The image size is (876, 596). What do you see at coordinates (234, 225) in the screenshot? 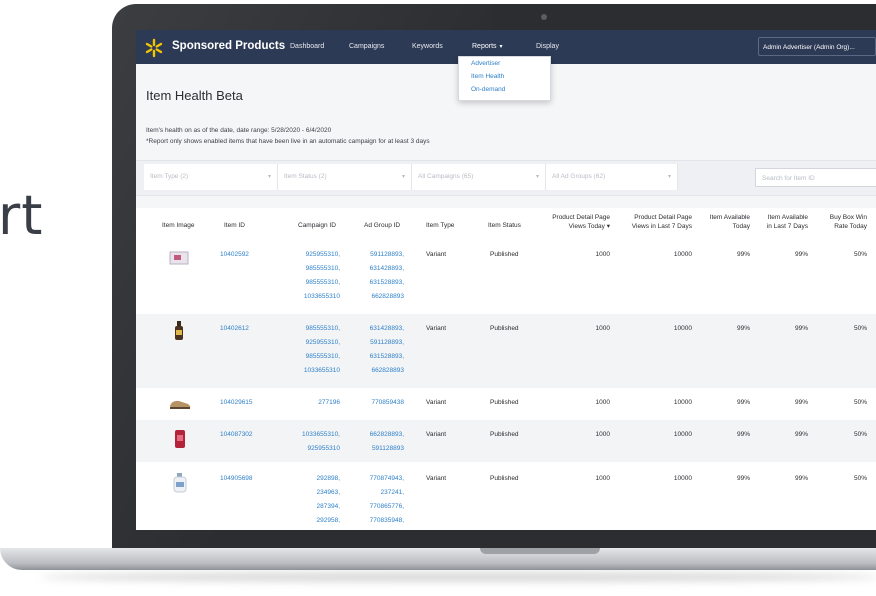
I see `col-item-id: Item ID` at bounding box center [234, 225].